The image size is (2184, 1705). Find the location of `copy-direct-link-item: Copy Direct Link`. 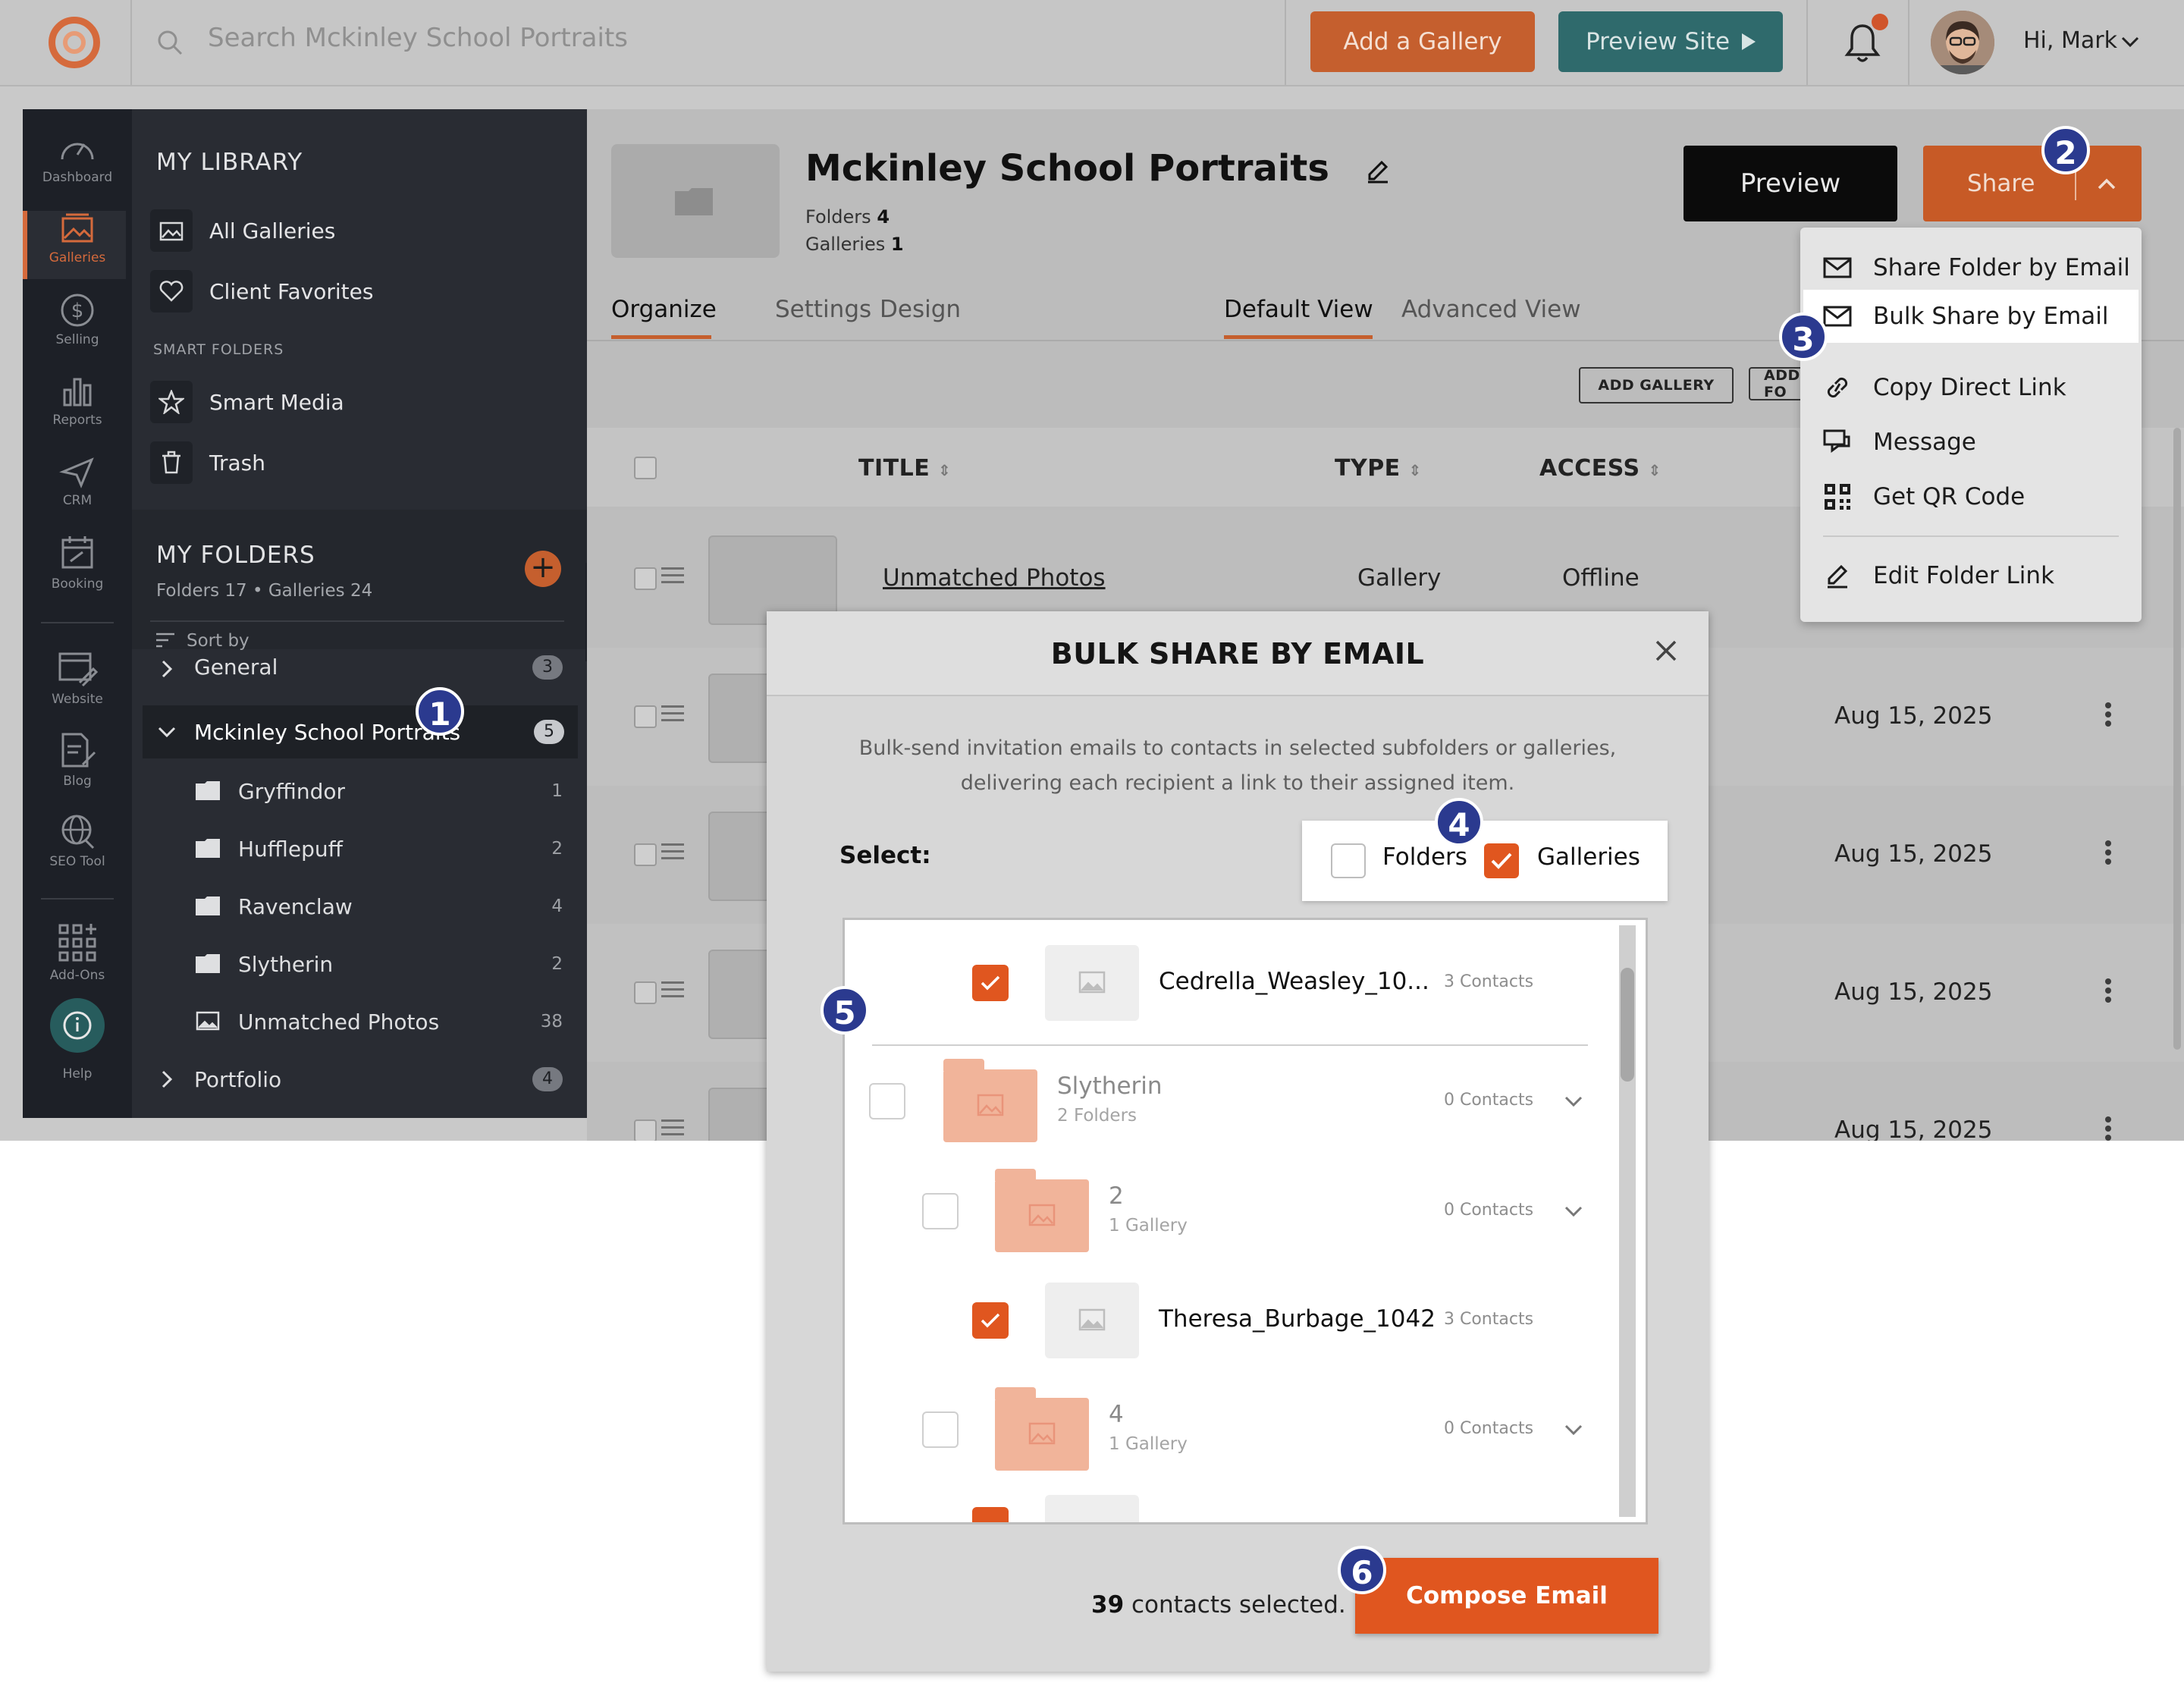

copy-direct-link-item: Copy Direct Link is located at coordinates (1971, 387).